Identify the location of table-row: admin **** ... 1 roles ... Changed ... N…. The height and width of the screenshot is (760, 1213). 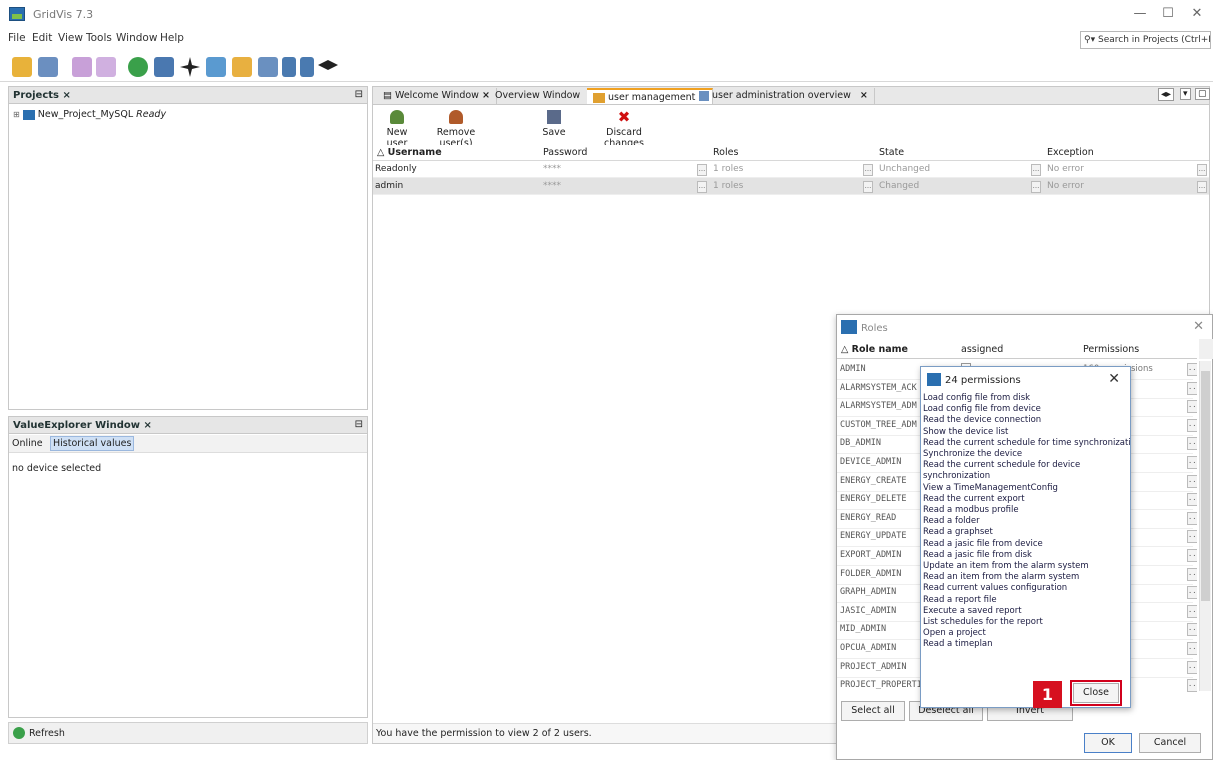
(791, 186).